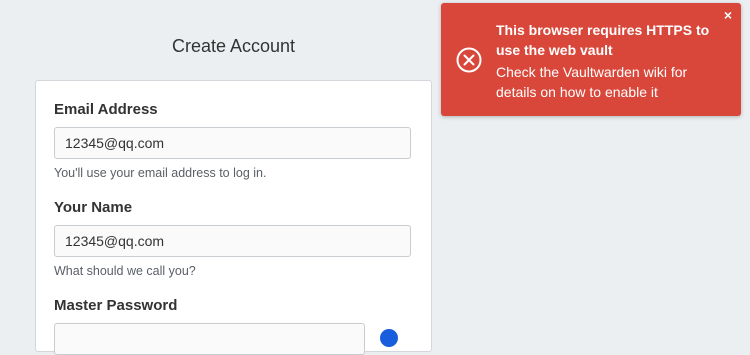  What do you see at coordinates (728, 15) in the screenshot?
I see `close-icon: ×` at bounding box center [728, 15].